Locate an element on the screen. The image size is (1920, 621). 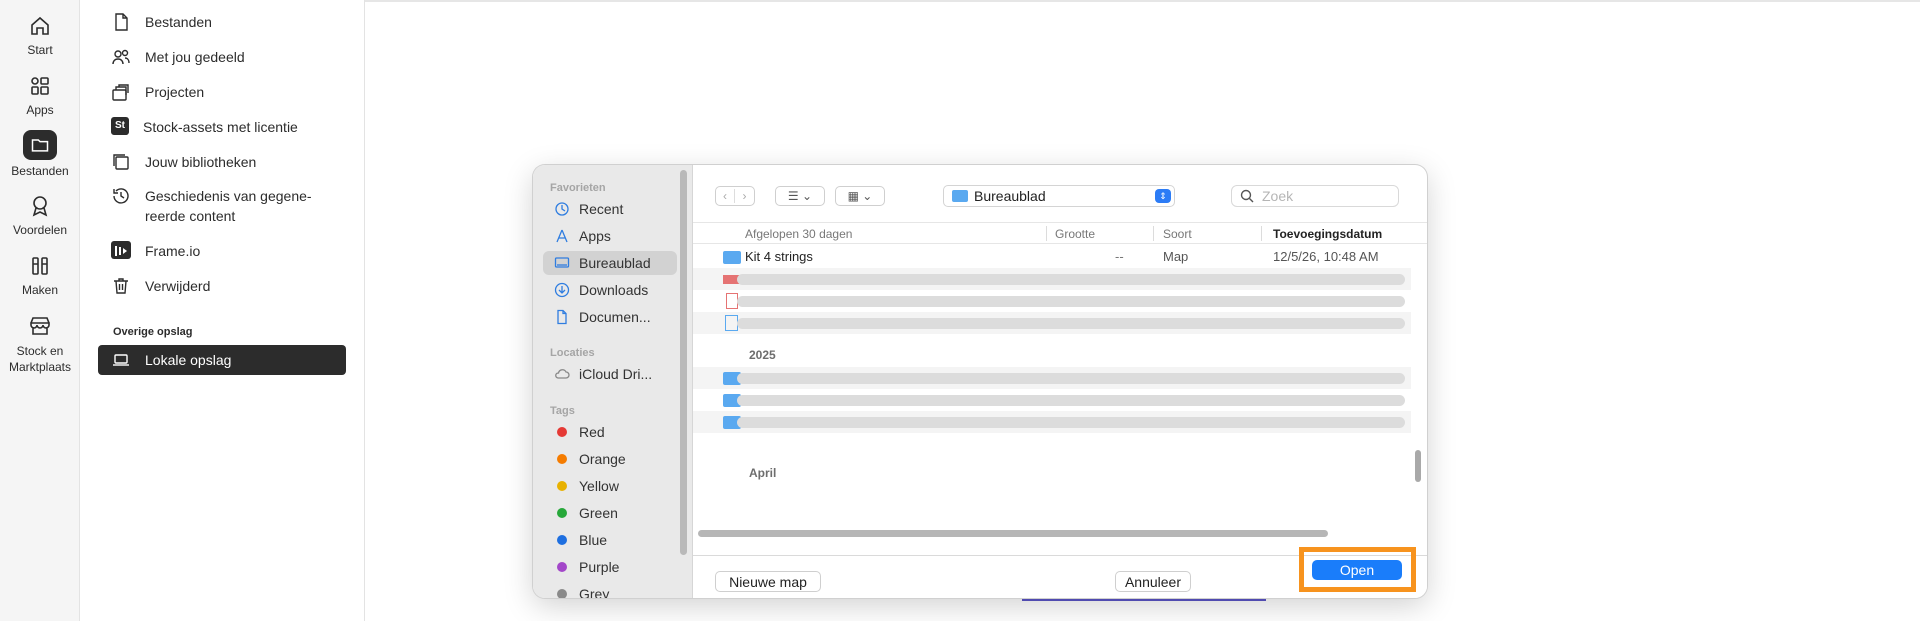
nav-item-label: Met jou gedeeld is located at coordinates (195, 57).